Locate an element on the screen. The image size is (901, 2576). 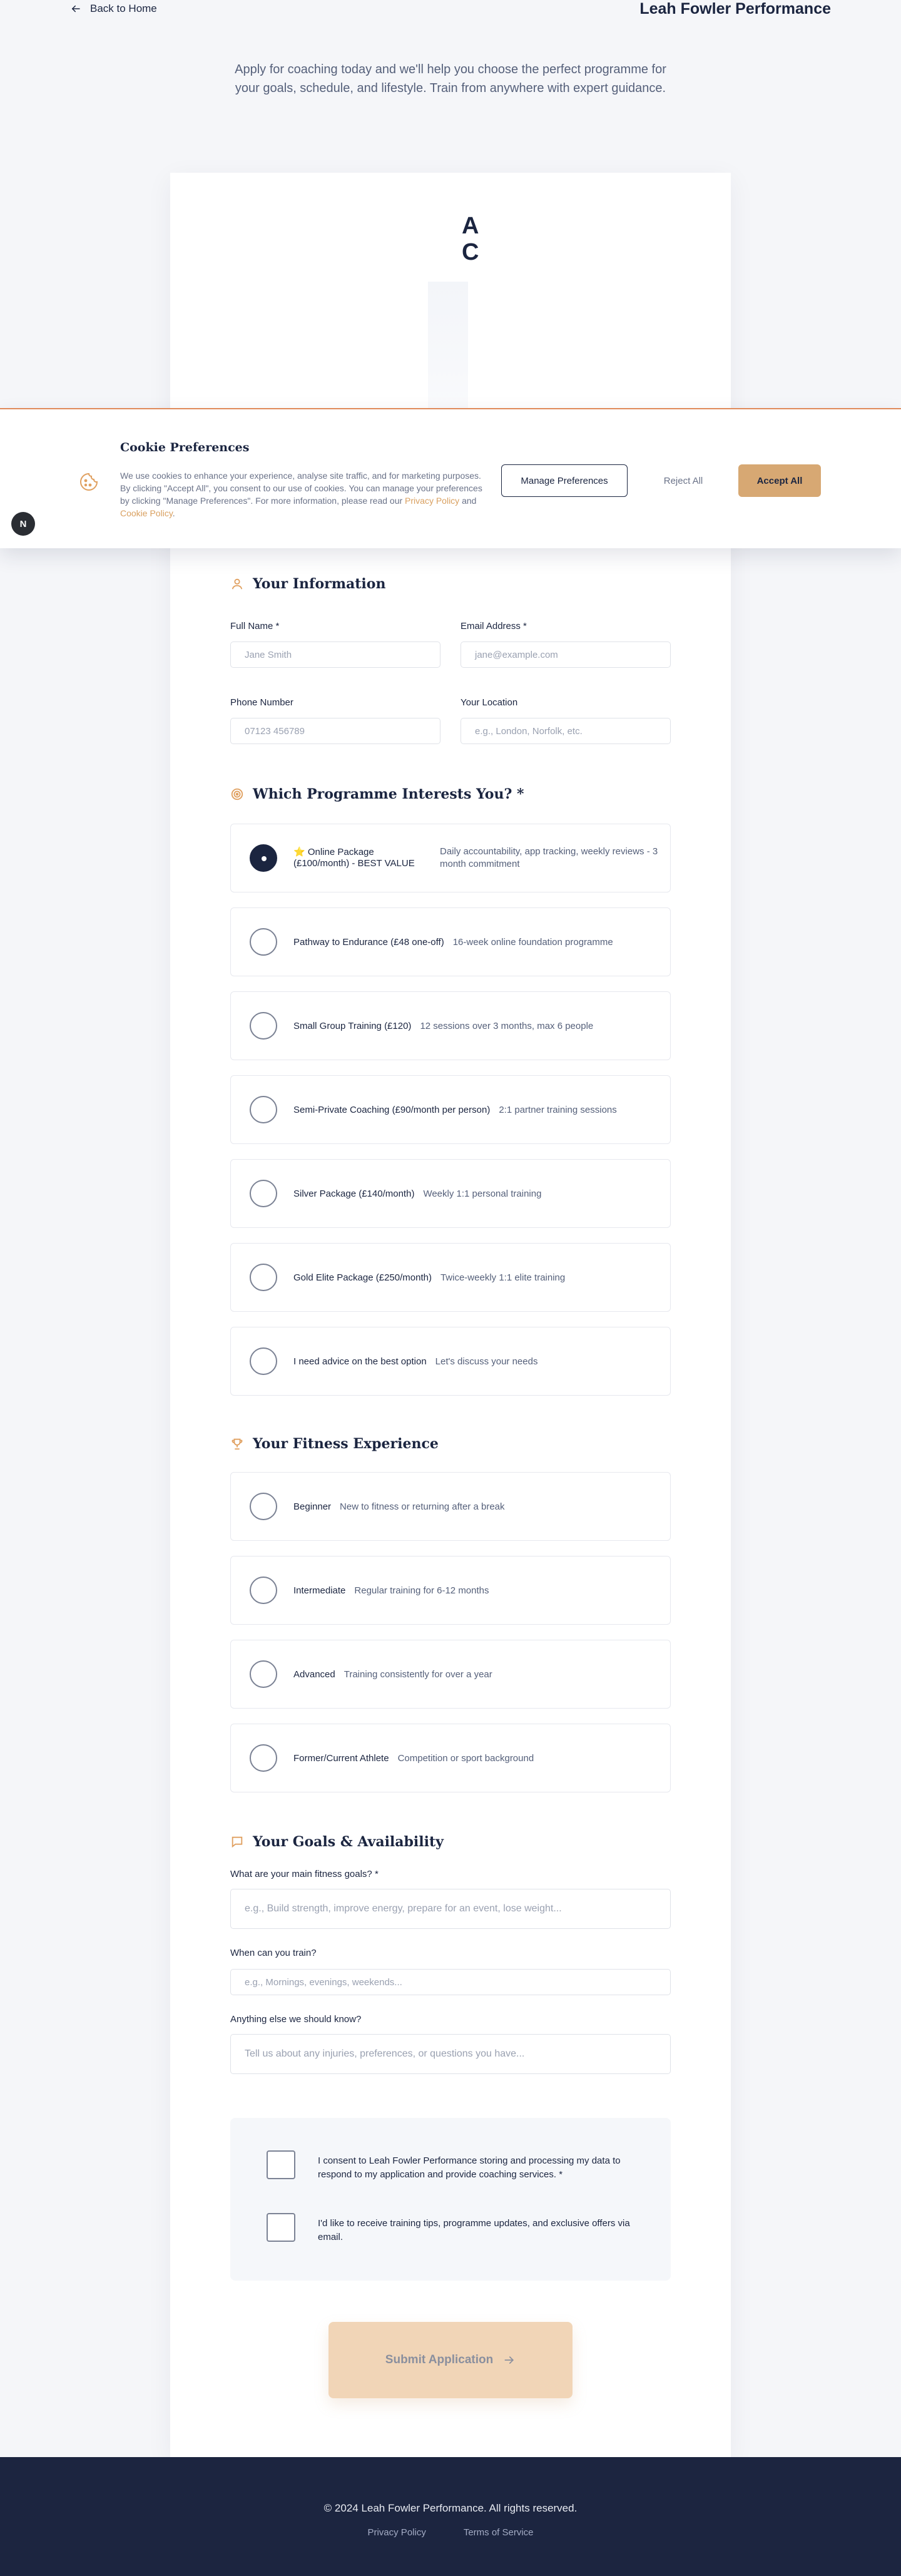
arrow-left-icon is located at coordinates (75, 9).